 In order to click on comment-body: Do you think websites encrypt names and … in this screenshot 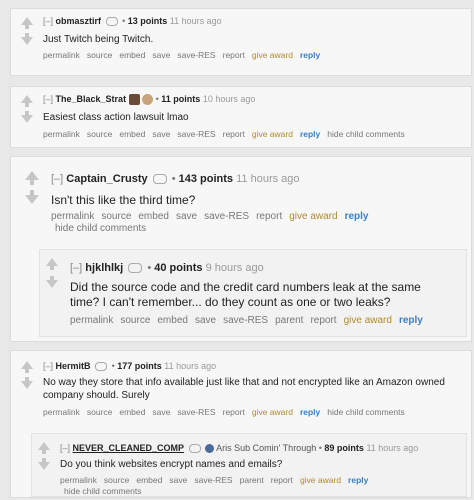, I will do `click(171, 464)`.